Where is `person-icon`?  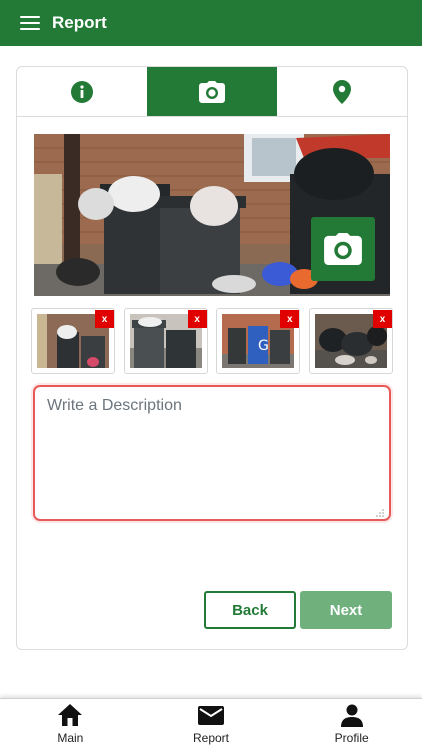 person-icon is located at coordinates (351, 715).